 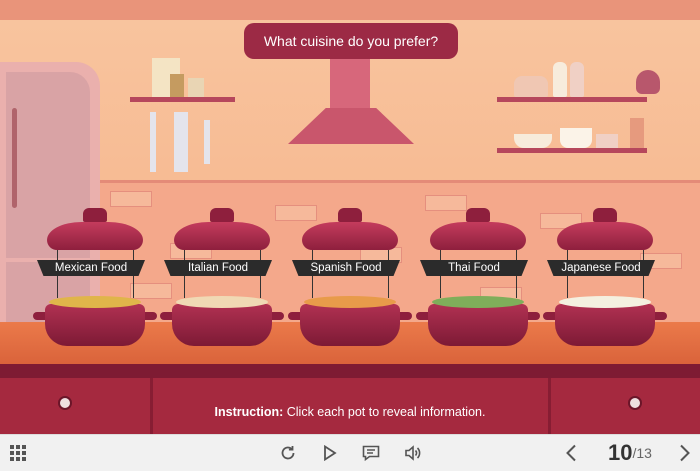 I want to click on pot-label: Thai Food, so click(x=474, y=268).